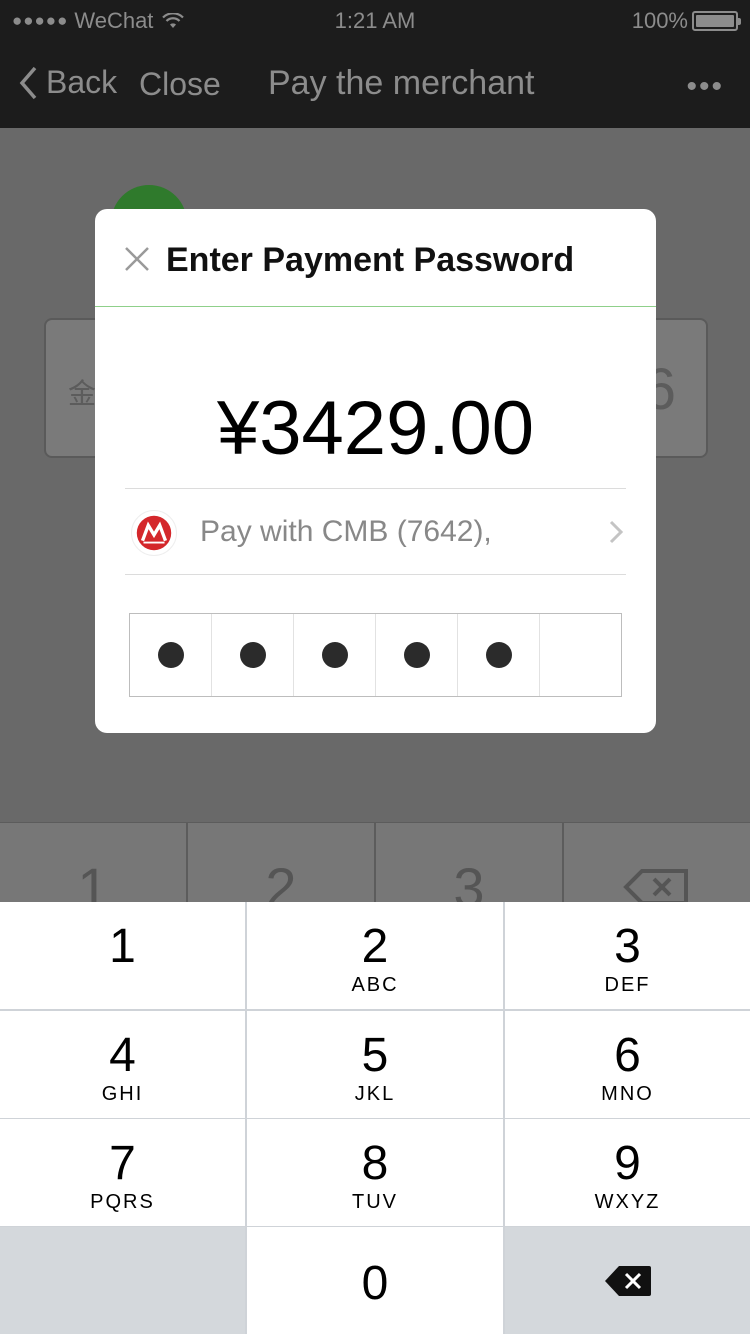 The width and height of the screenshot is (750, 1334). I want to click on key-0: 0, so click(375, 1280).